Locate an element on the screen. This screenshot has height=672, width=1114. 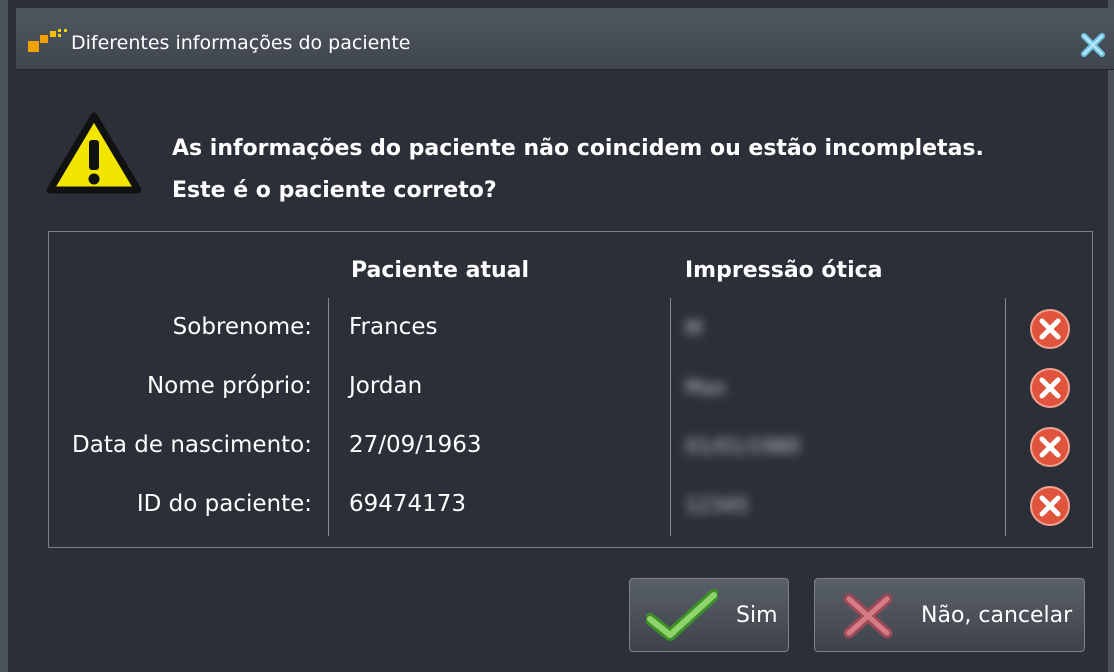
cancel-button-label: Não, cancelar is located at coordinates (997, 615).